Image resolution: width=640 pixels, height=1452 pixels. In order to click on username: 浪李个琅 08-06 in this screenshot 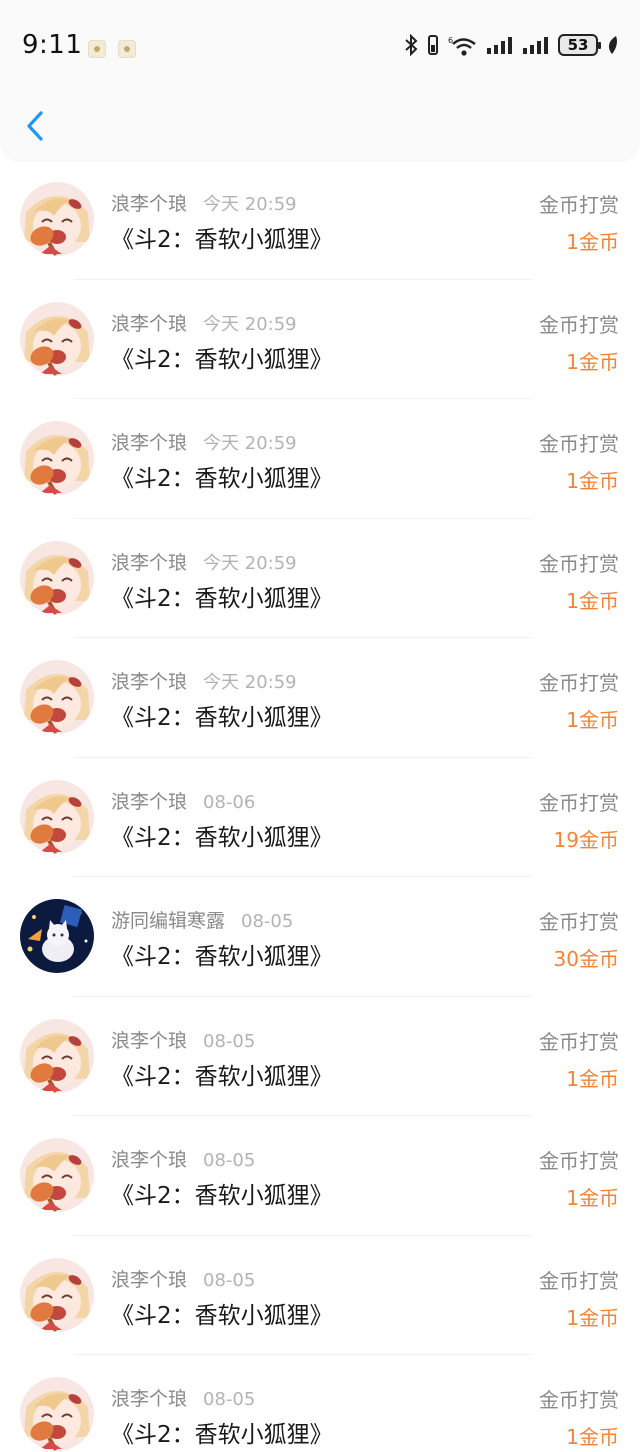, I will do `click(183, 800)`.